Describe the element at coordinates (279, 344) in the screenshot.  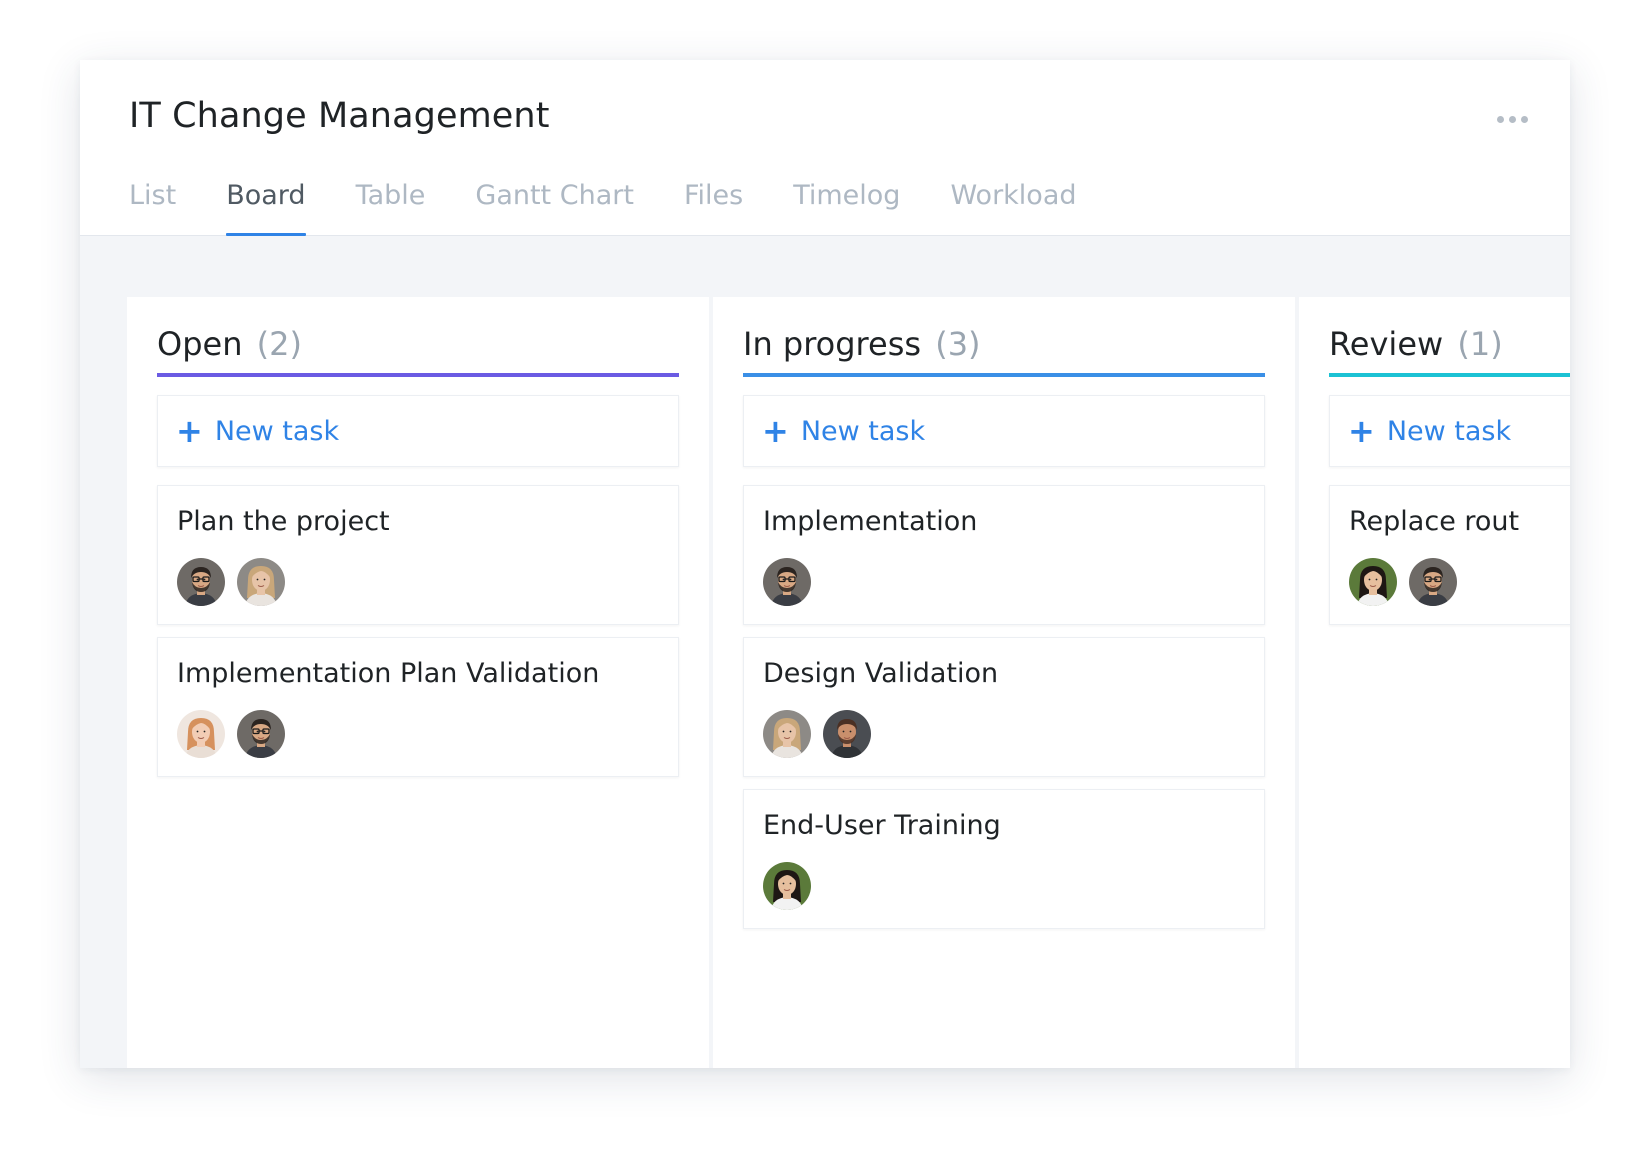
I see `column-count: (2)` at that location.